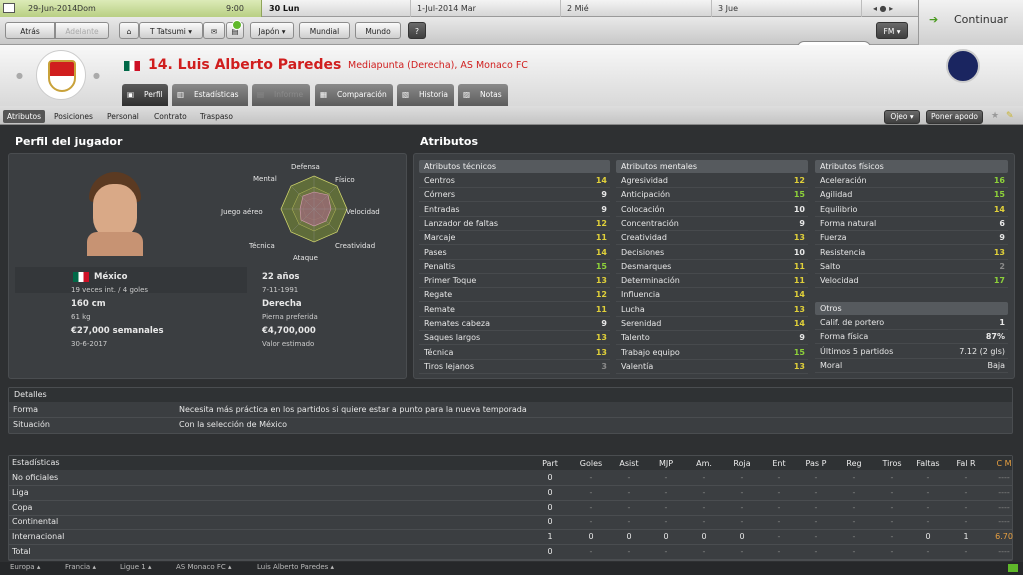 This screenshot has width=1023, height=575. I want to click on attribute-name: Regate, so click(438, 295).